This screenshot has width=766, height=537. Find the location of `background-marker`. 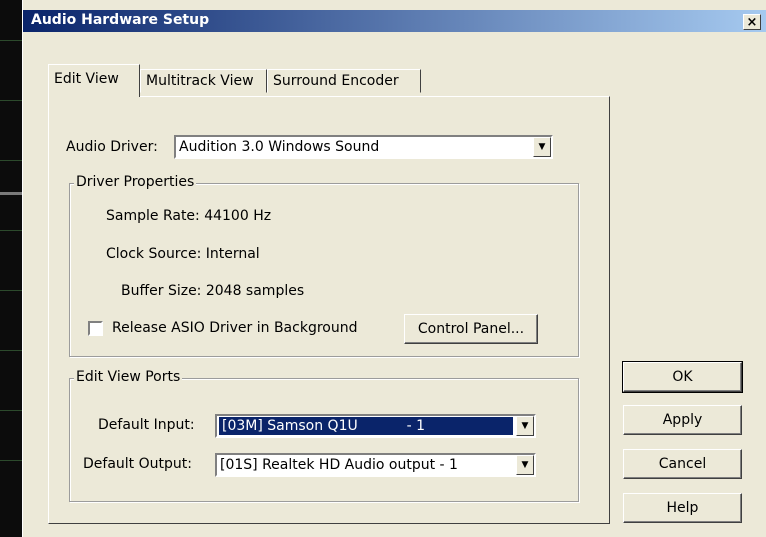

background-marker is located at coordinates (11, 193).